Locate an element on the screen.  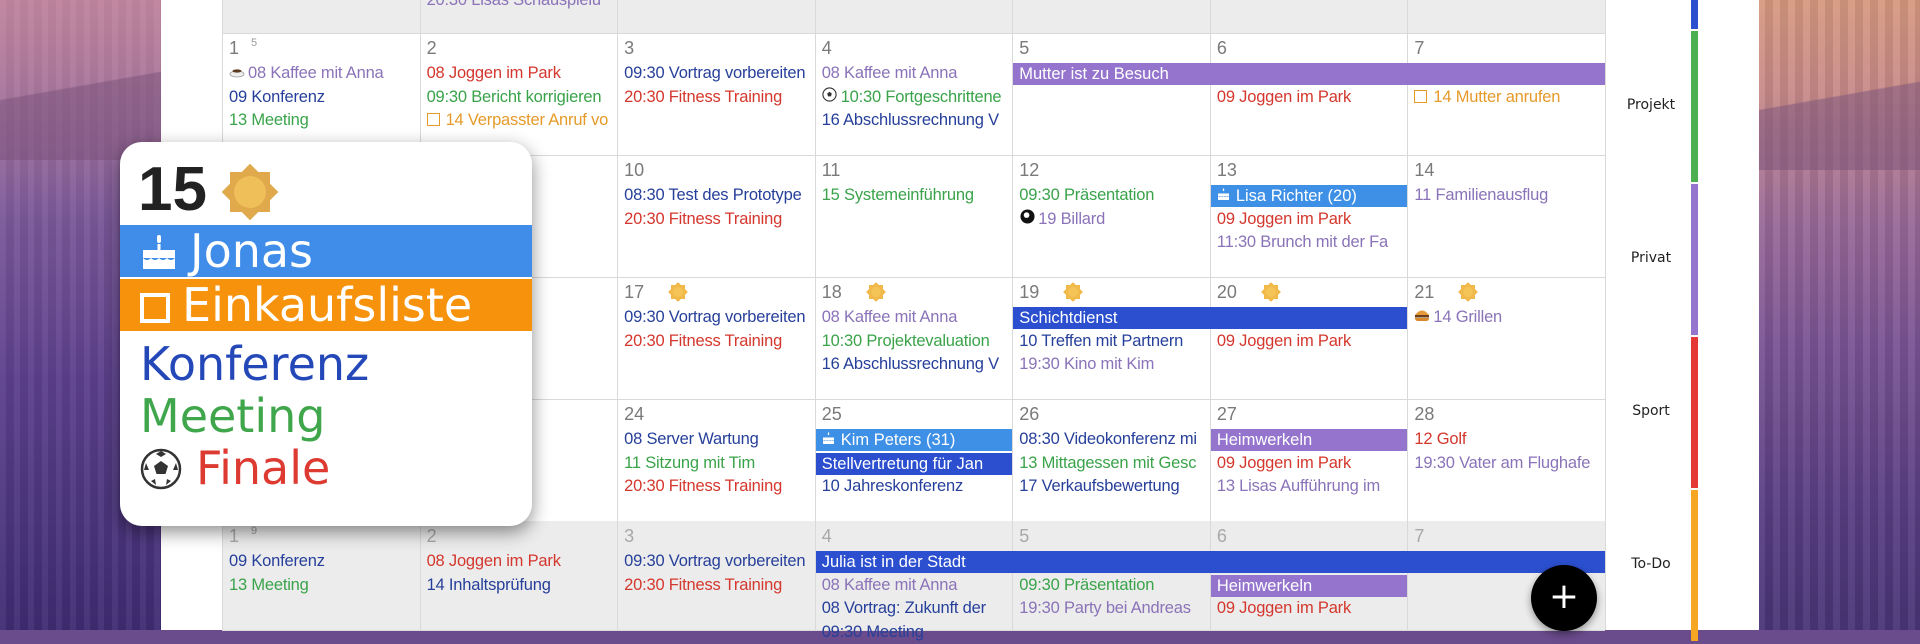
event-item: 08:30 Test des Prototype is located at coordinates (718, 196).